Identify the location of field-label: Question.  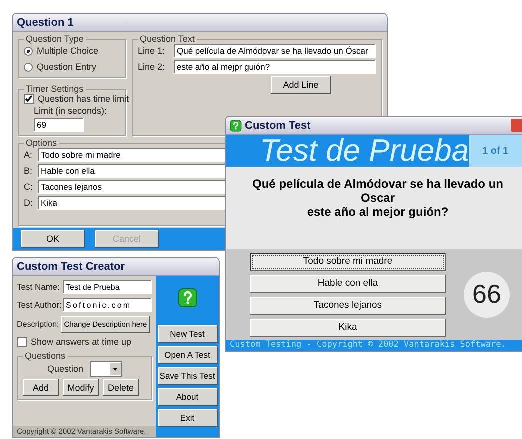
(65, 369).